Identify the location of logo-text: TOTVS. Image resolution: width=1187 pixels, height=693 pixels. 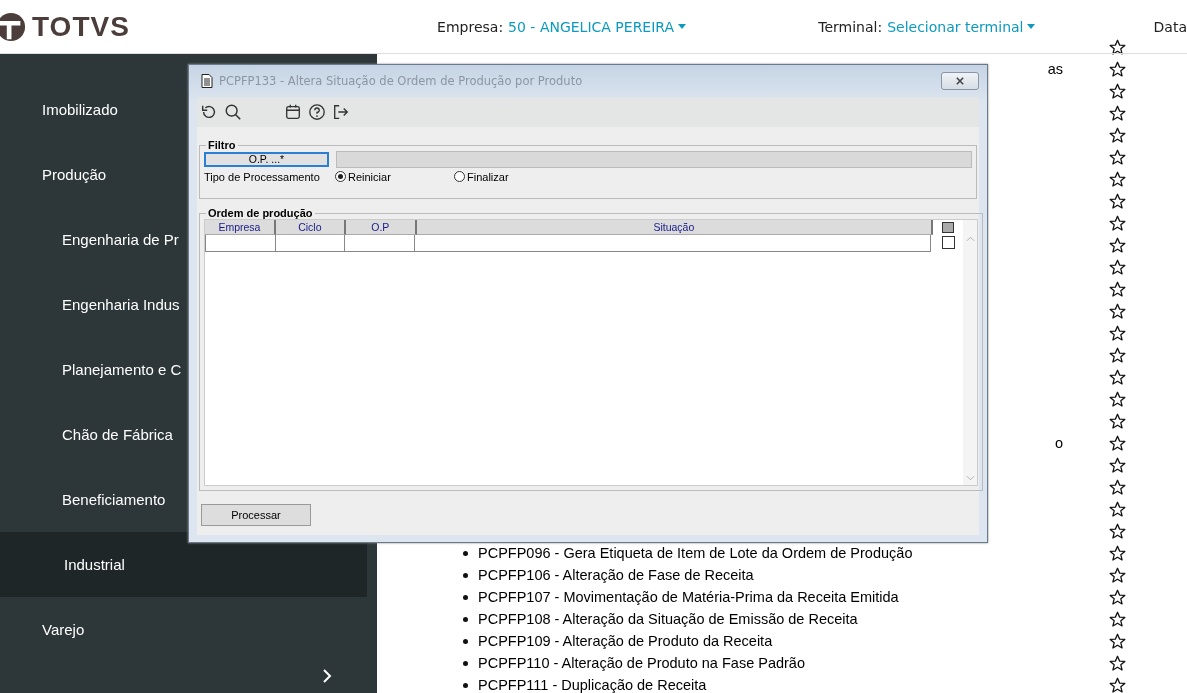
(81, 26).